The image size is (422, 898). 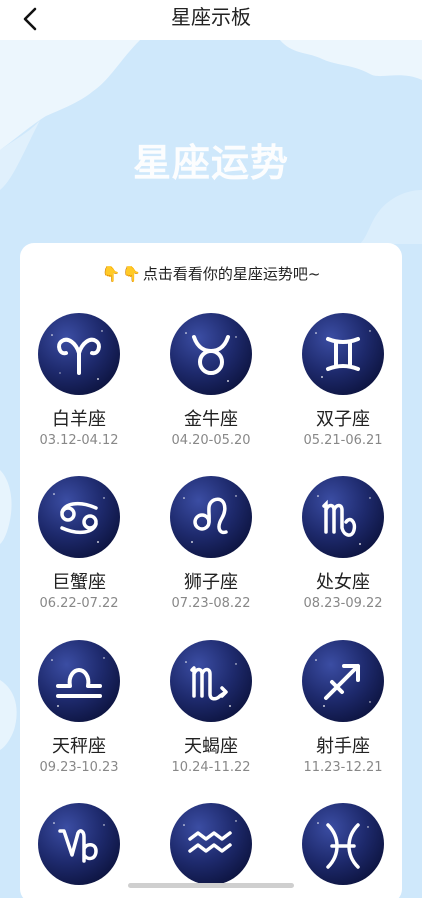 What do you see at coordinates (343, 582) in the screenshot?
I see `sign-name: 处女座` at bounding box center [343, 582].